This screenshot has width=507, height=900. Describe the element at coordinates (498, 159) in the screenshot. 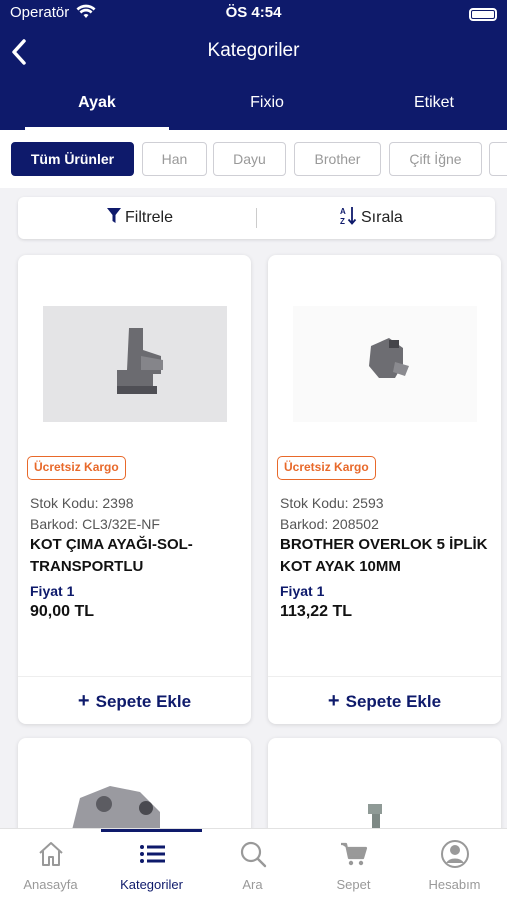

I see `chip-more` at that location.